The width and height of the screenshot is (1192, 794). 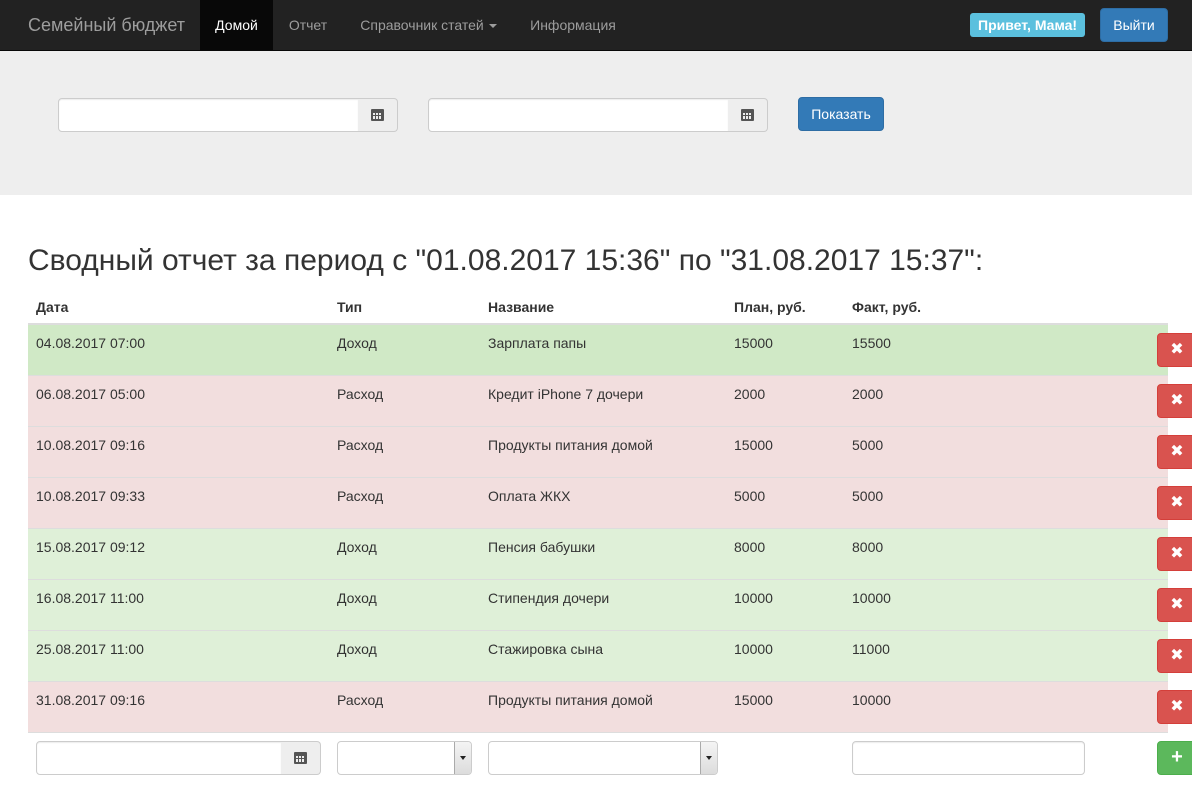 I want to click on add-entry-row: +, so click(x=610, y=758).